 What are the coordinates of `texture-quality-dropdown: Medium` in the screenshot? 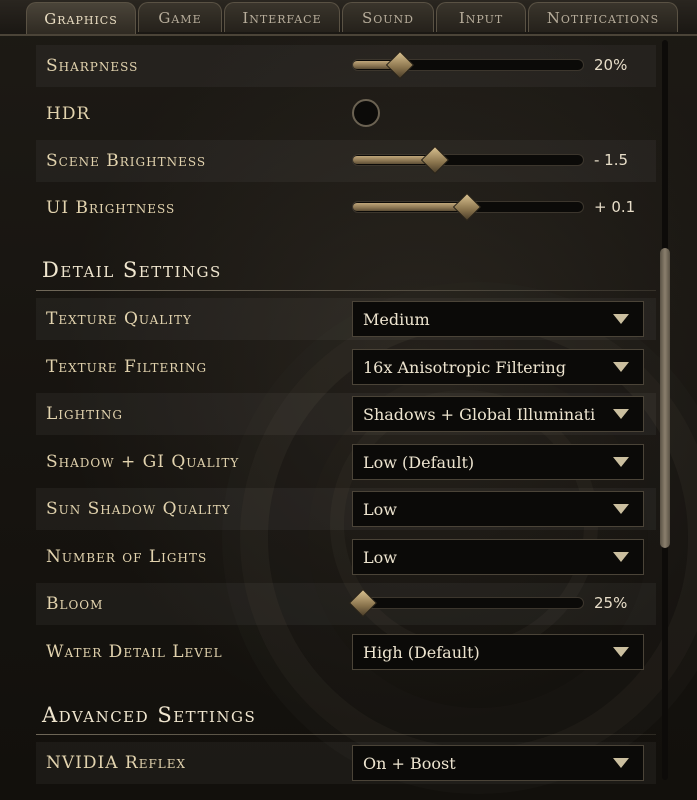 It's located at (498, 319).